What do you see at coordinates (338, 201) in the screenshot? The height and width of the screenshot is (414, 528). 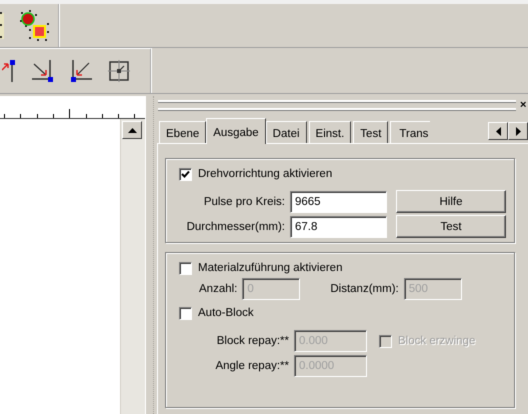 I see `input-field: 9665` at bounding box center [338, 201].